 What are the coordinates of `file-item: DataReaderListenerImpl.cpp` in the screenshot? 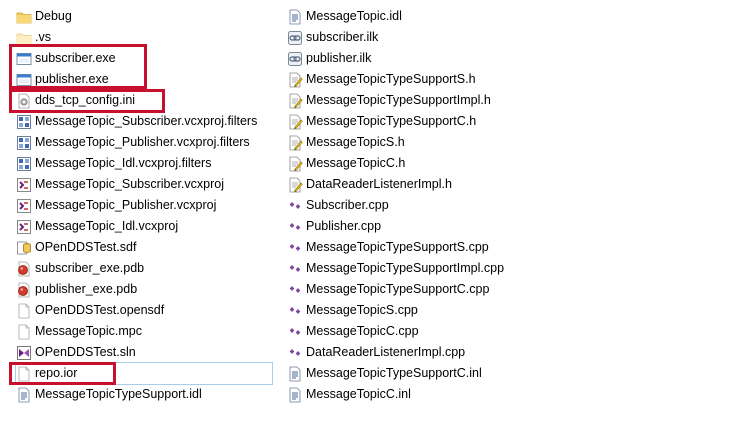 It's located at (437, 352).